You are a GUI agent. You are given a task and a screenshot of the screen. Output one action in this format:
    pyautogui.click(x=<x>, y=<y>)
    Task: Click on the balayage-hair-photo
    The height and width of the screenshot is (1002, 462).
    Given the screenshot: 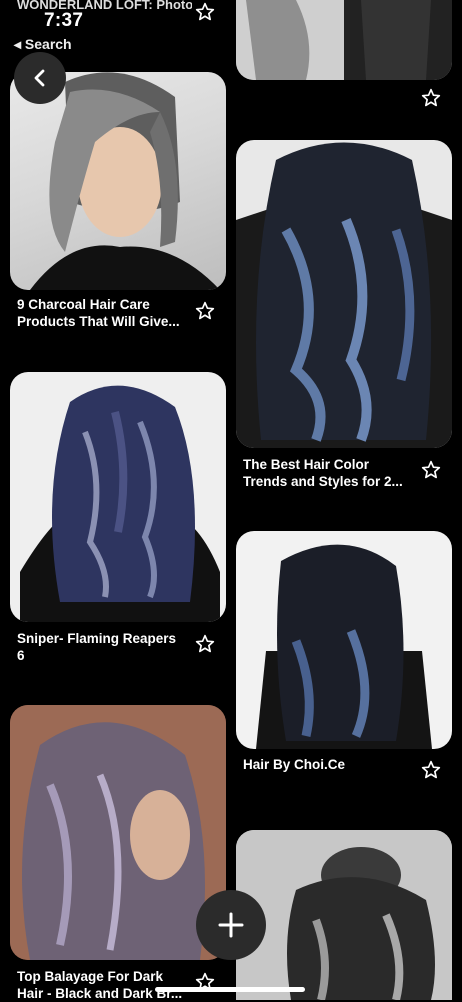 What is the action you would take?
    pyautogui.click(x=118, y=832)
    